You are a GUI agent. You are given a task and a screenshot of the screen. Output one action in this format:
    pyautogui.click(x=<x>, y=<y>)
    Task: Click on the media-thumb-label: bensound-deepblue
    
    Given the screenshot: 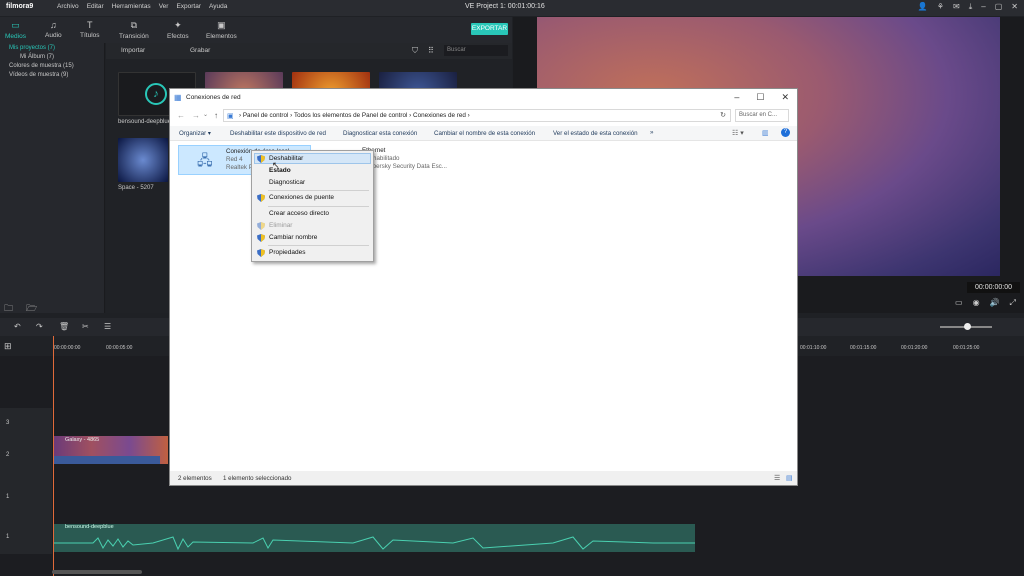 What is the action you would take?
    pyautogui.click(x=145, y=122)
    